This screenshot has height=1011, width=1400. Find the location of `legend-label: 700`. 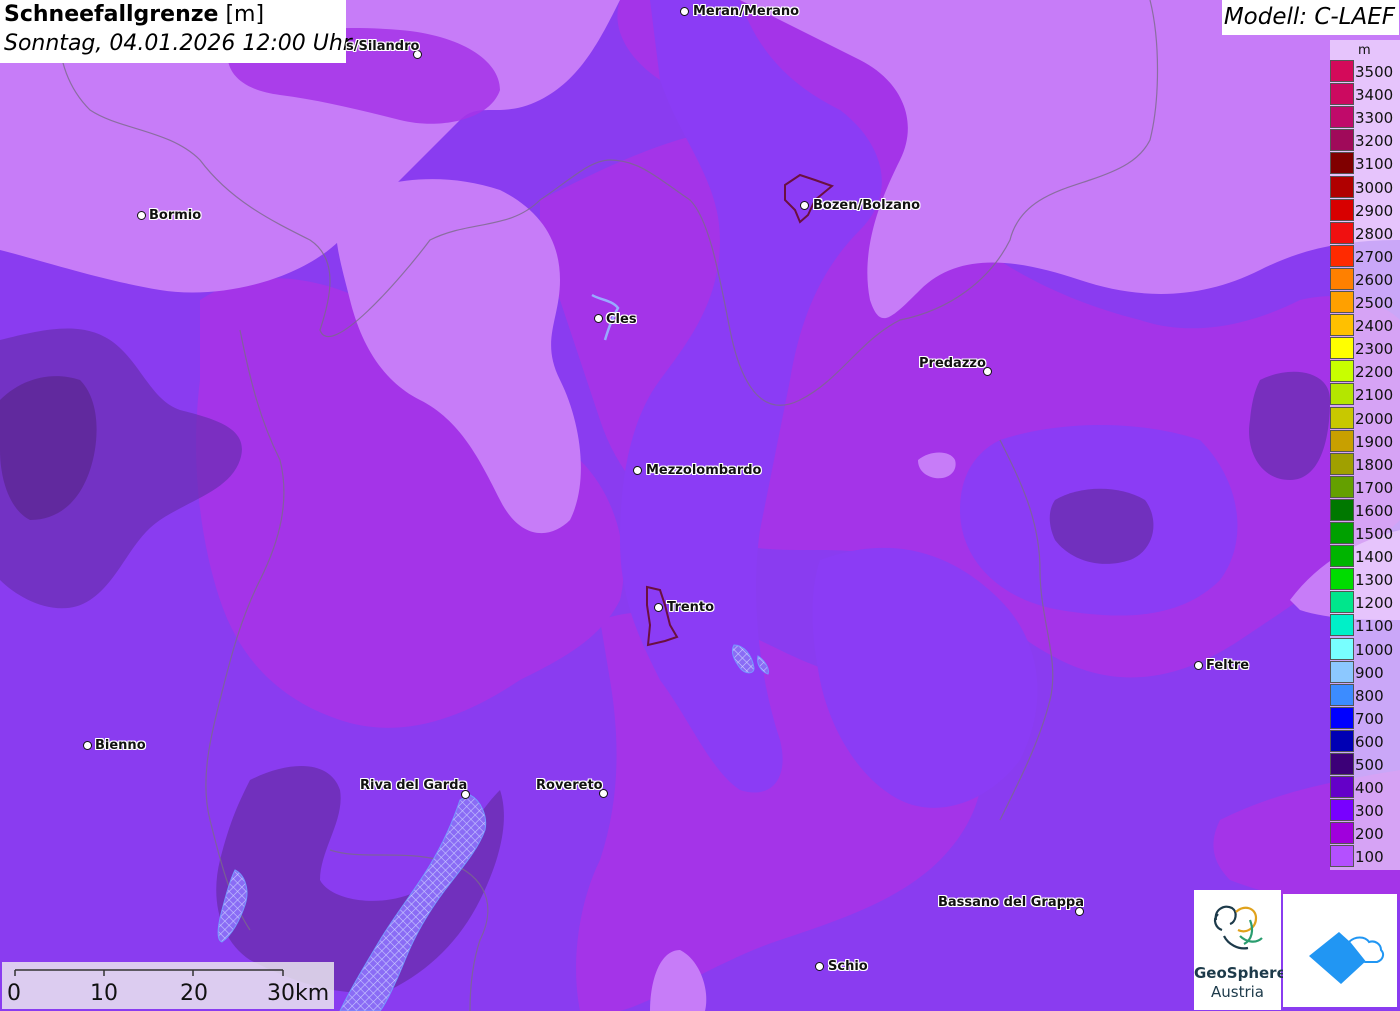

legend-label: 700 is located at coordinates (1369, 718).